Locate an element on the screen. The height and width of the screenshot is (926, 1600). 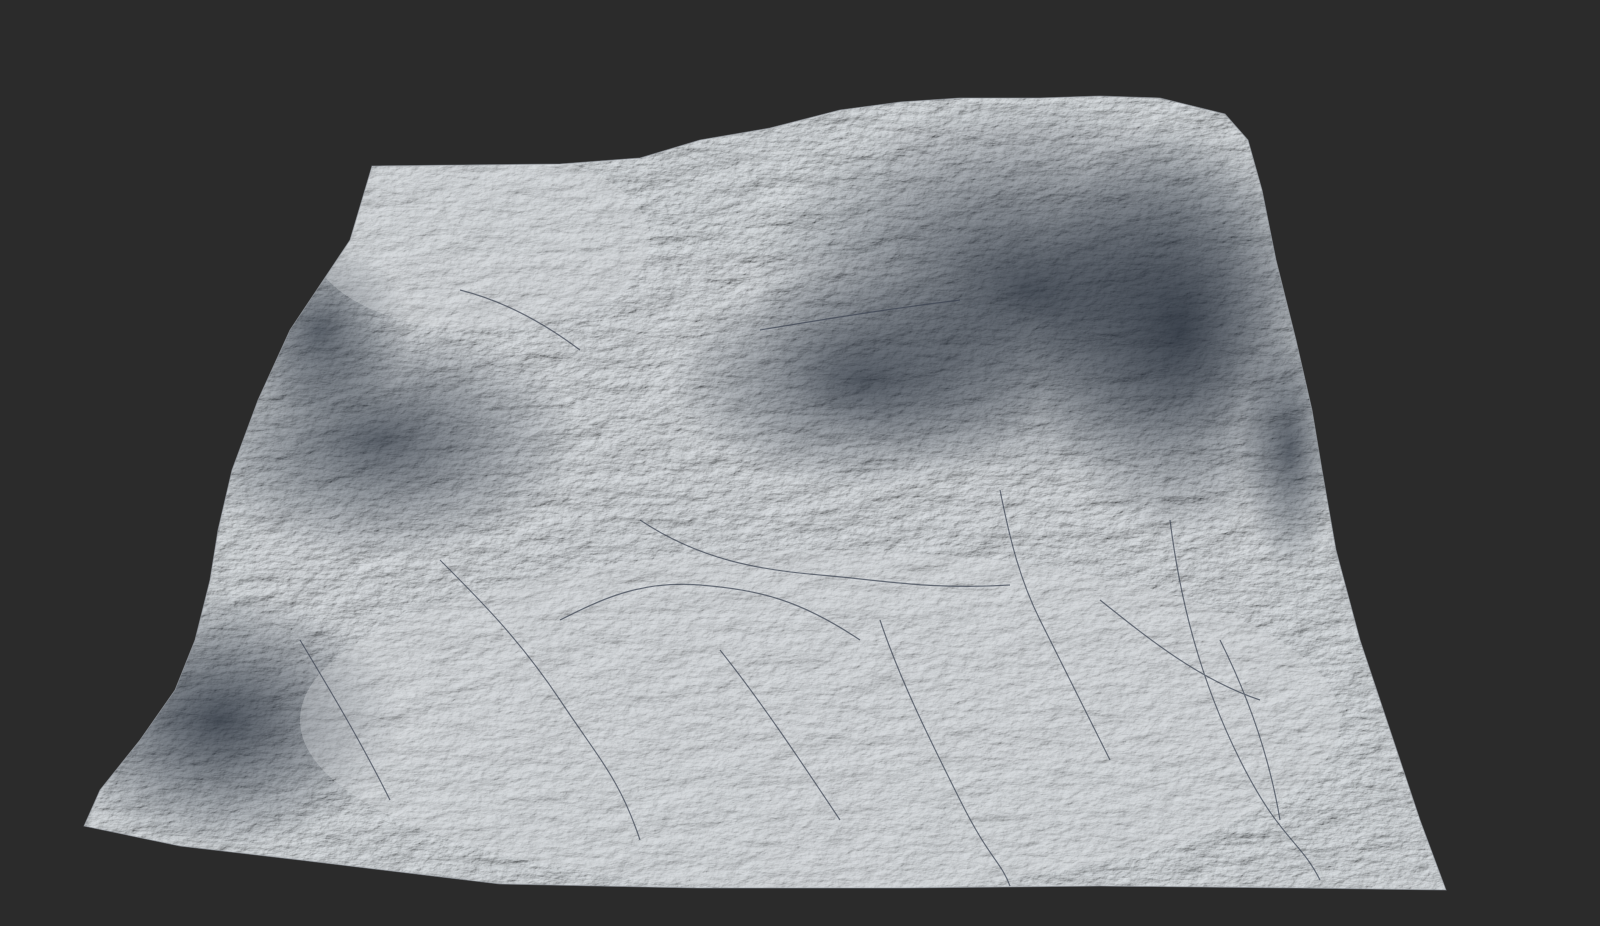
mountain-ridge-far-east is located at coordinates (1290, 450).